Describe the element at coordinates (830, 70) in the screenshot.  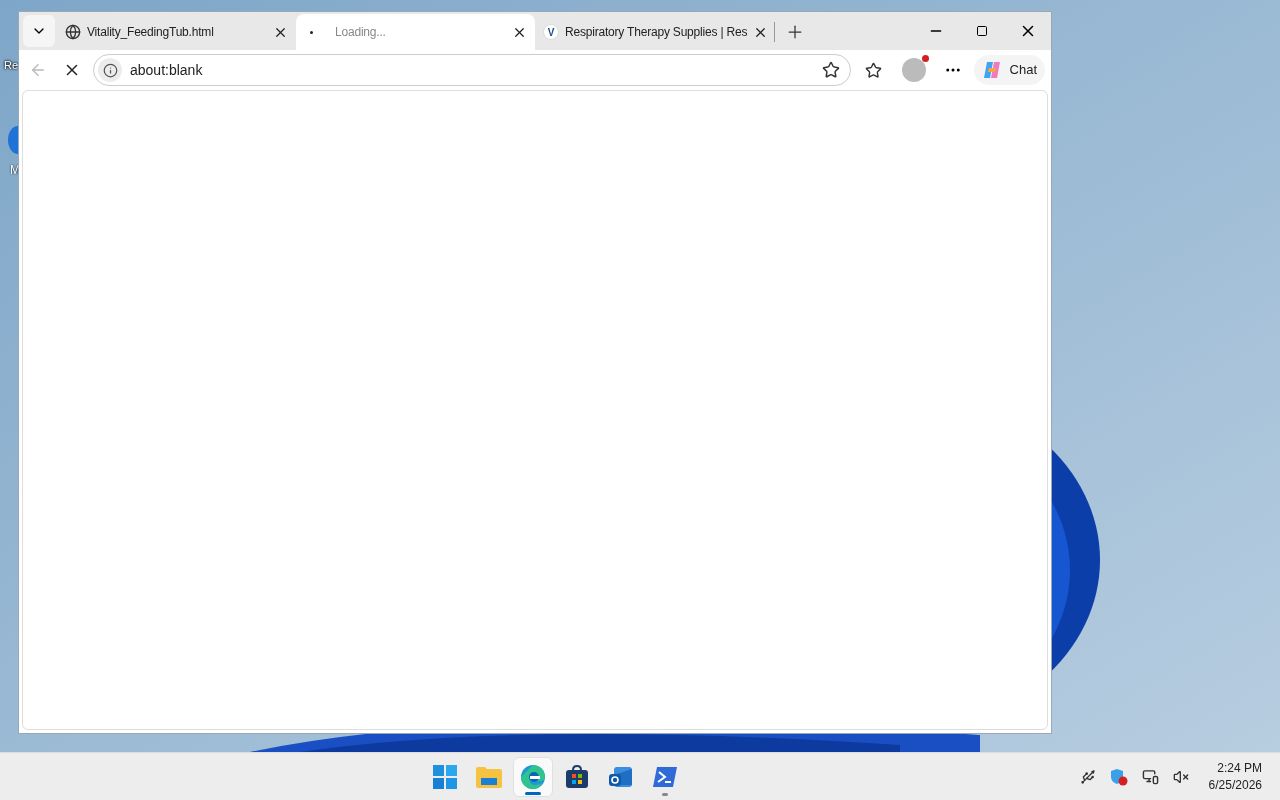
I see `favorite-star-icon` at that location.